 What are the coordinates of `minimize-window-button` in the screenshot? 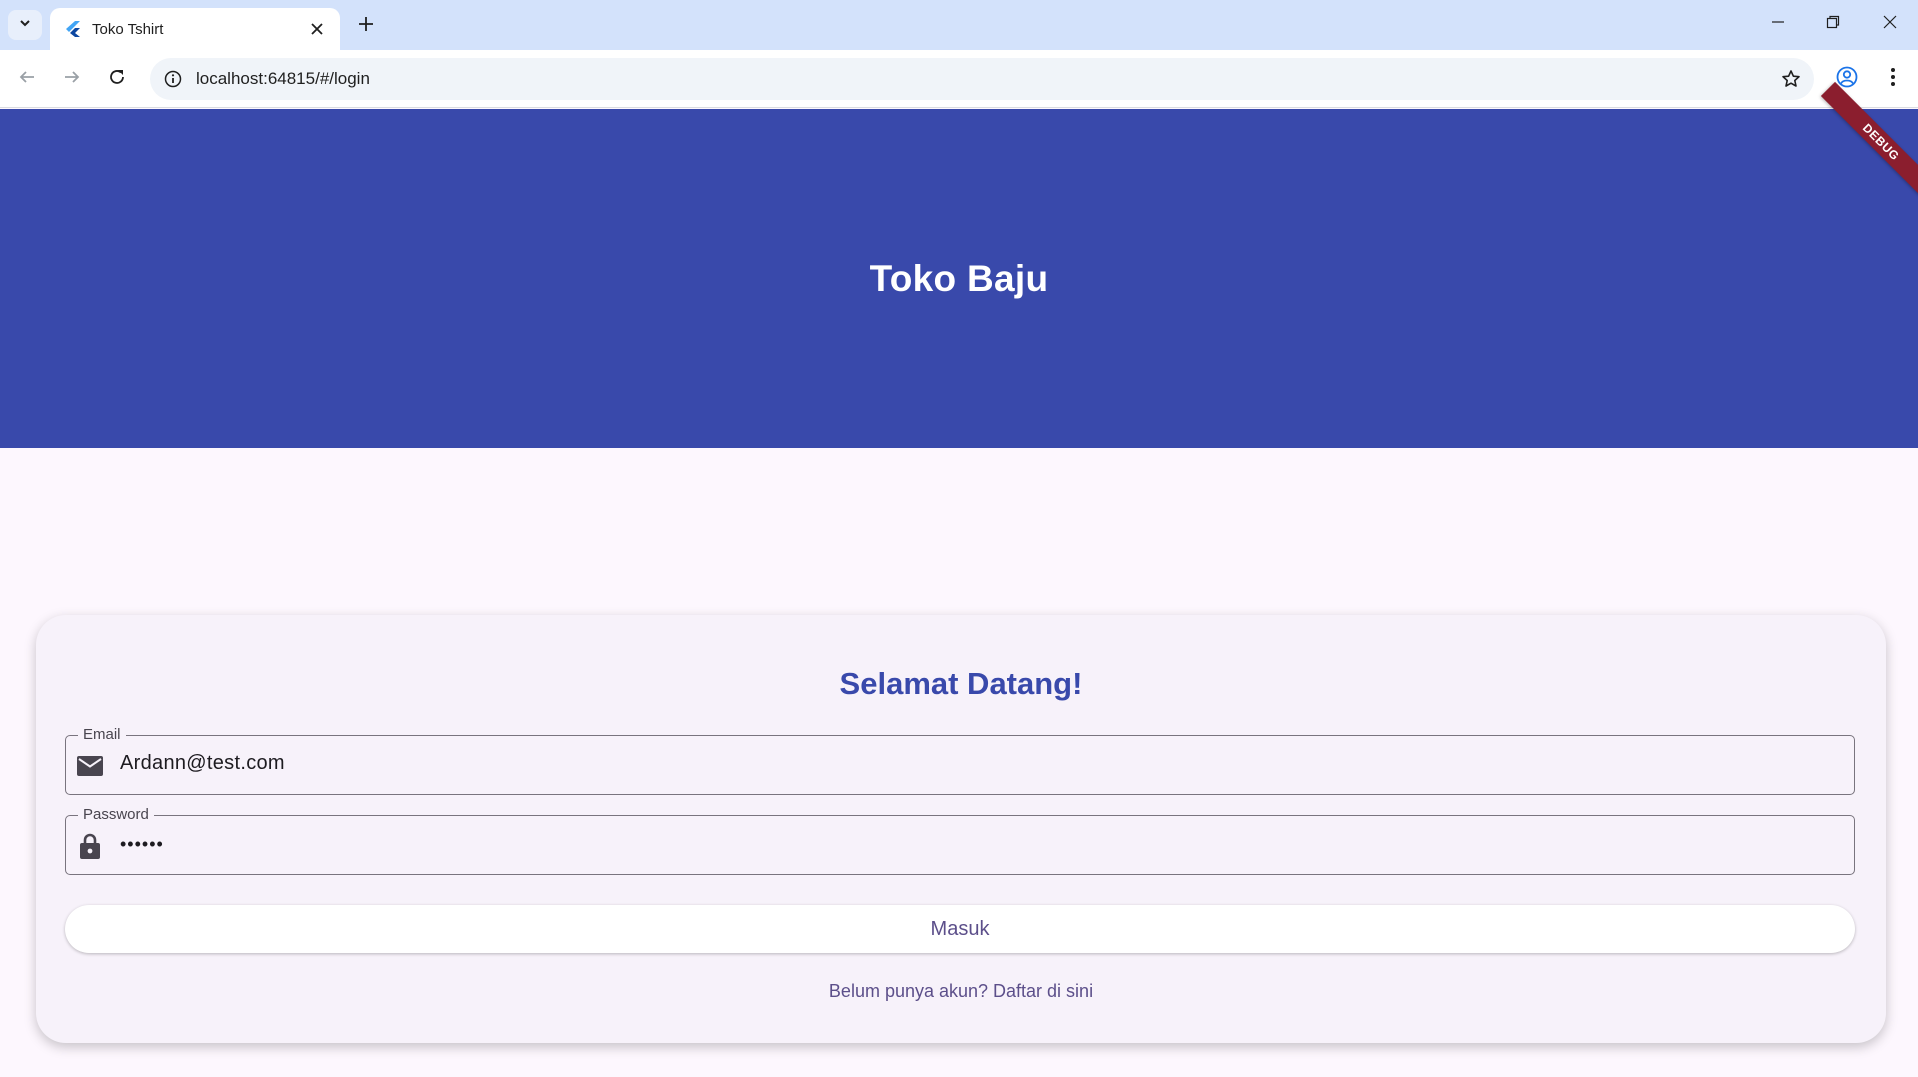 It's located at (1778, 24).